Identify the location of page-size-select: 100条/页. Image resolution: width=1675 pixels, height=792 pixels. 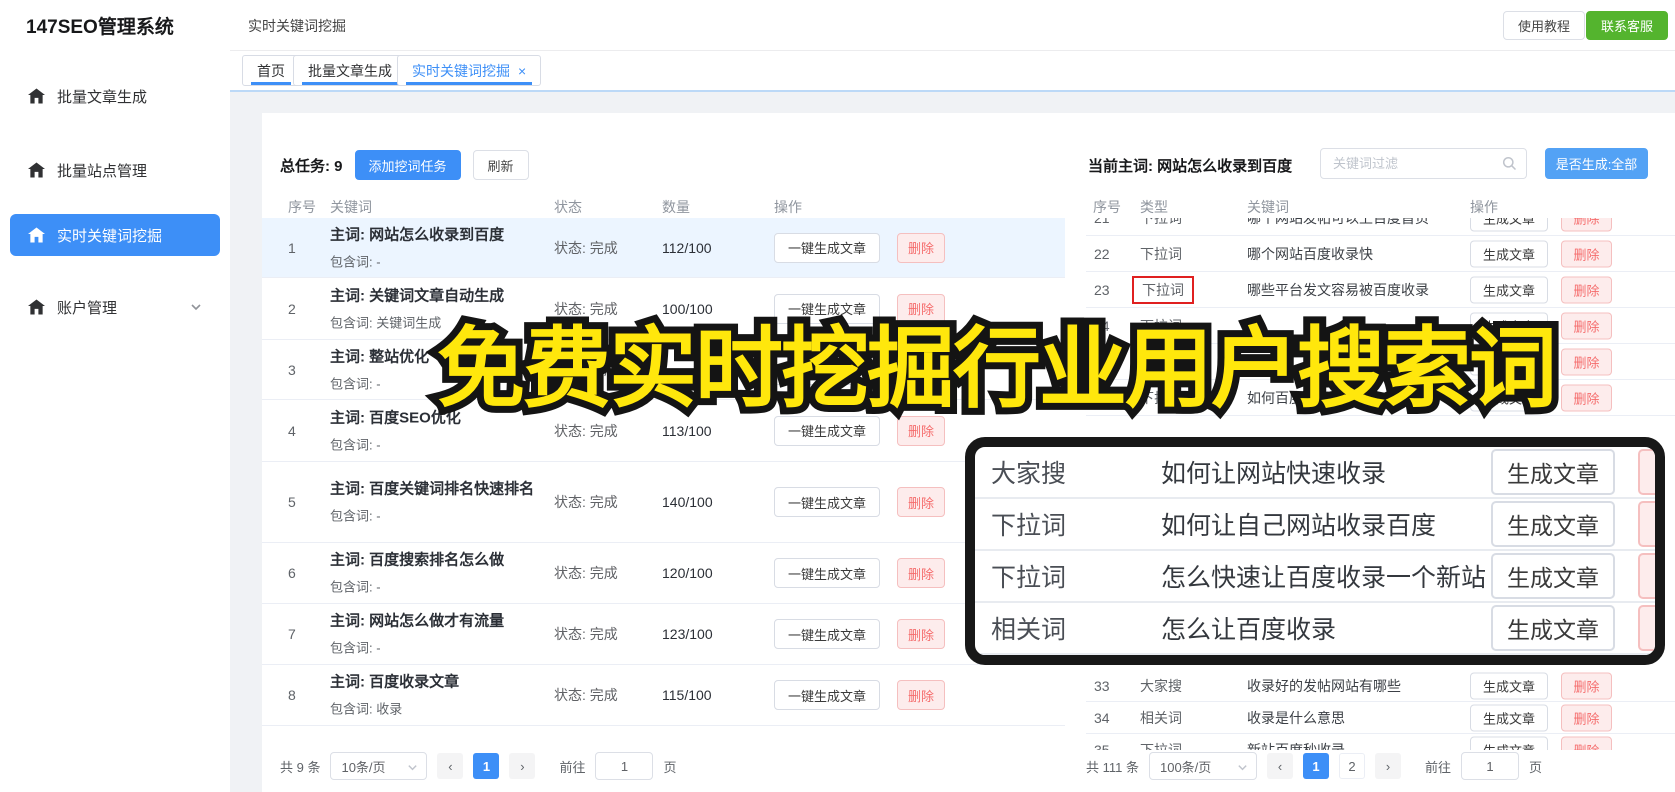
(1202, 766).